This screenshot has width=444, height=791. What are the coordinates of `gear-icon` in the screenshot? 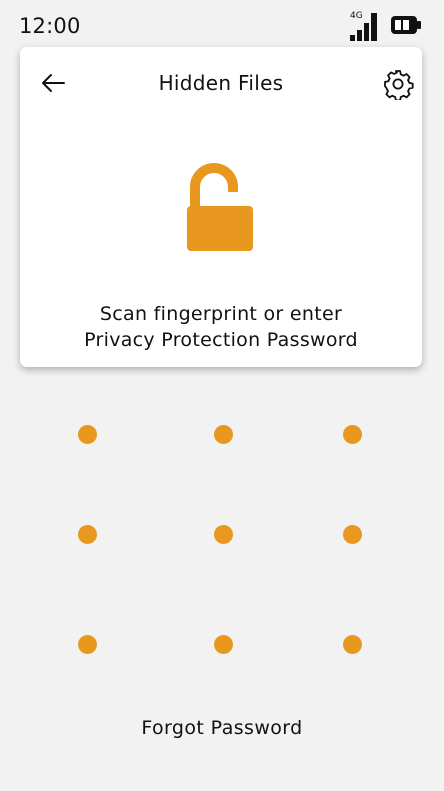 It's located at (399, 85).